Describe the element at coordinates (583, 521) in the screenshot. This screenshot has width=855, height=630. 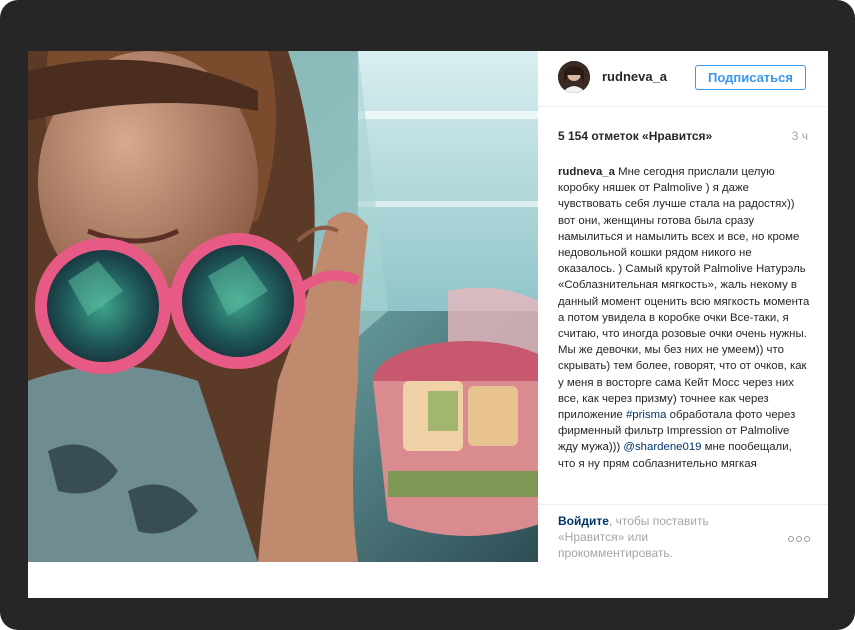
I see `login-link: Войдите` at that location.